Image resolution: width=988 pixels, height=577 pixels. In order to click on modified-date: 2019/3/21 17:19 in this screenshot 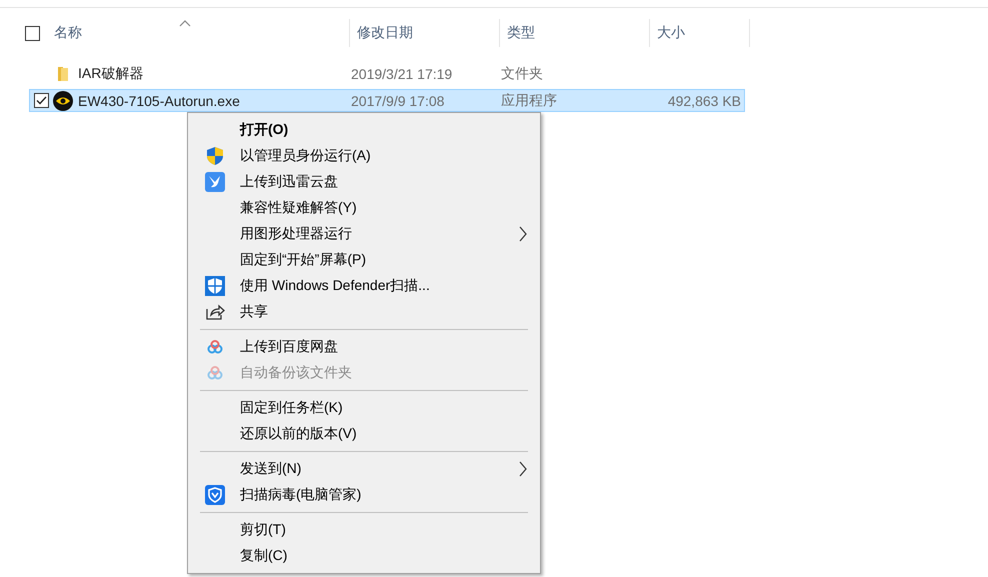, I will do `click(402, 74)`.